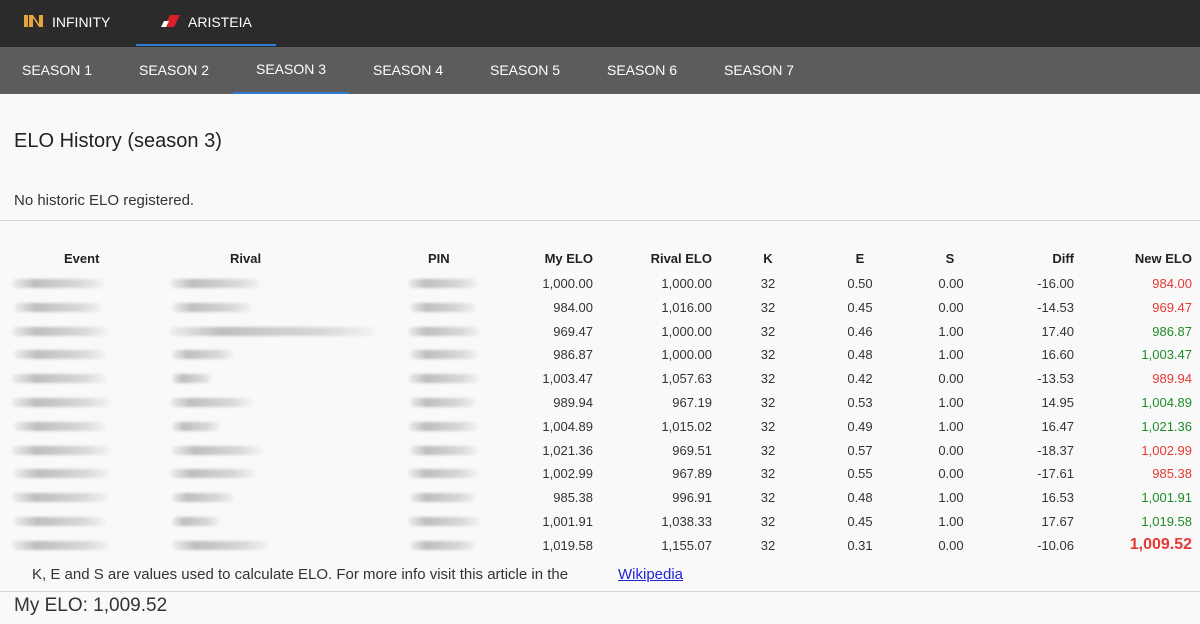 This screenshot has width=1200, height=624. I want to click on rival-elo-cell: 1,155.07, so click(686, 545).